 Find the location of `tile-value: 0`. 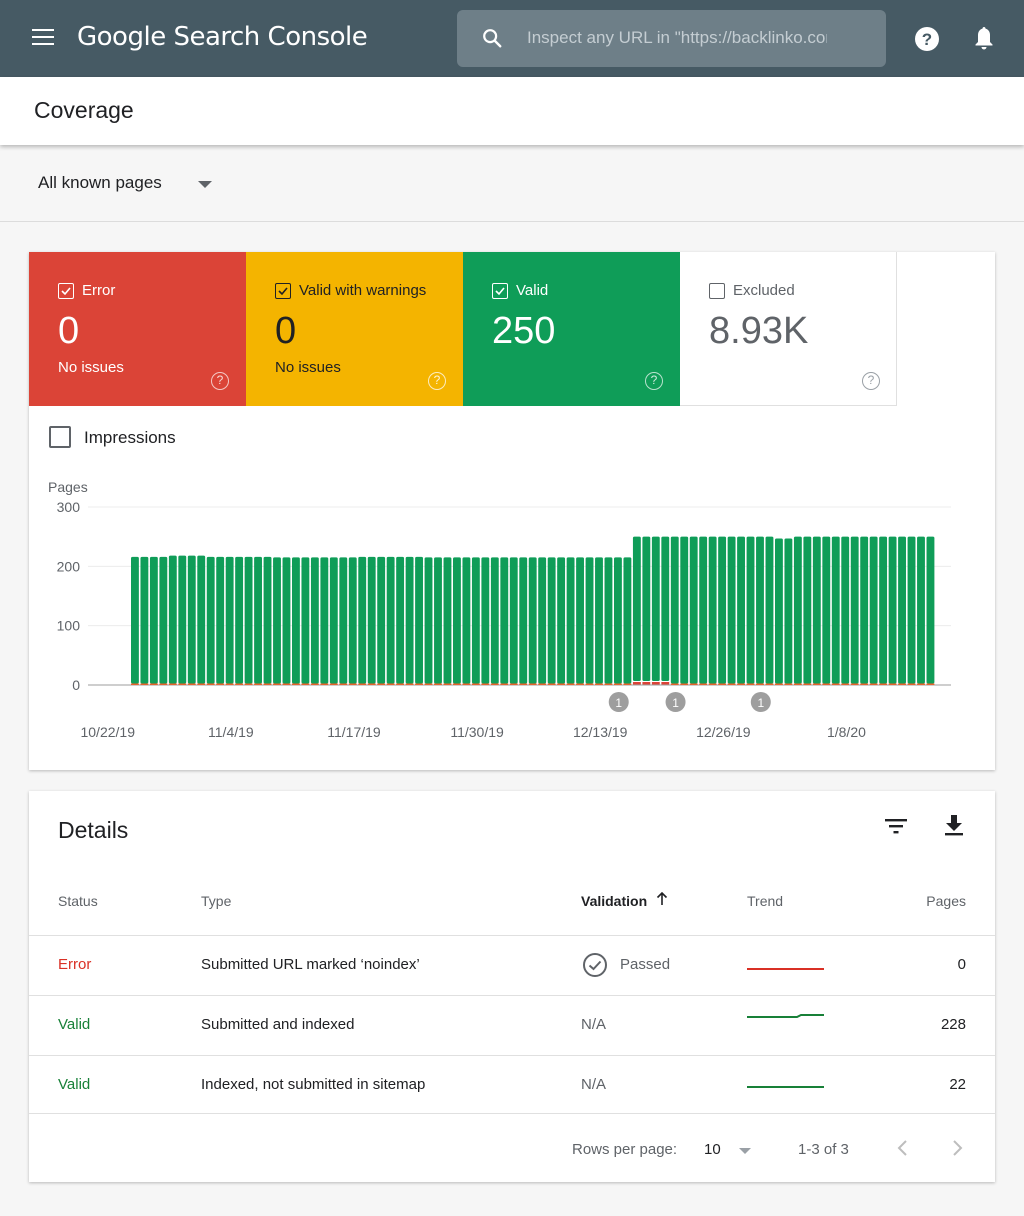

tile-value: 0 is located at coordinates (286, 331).